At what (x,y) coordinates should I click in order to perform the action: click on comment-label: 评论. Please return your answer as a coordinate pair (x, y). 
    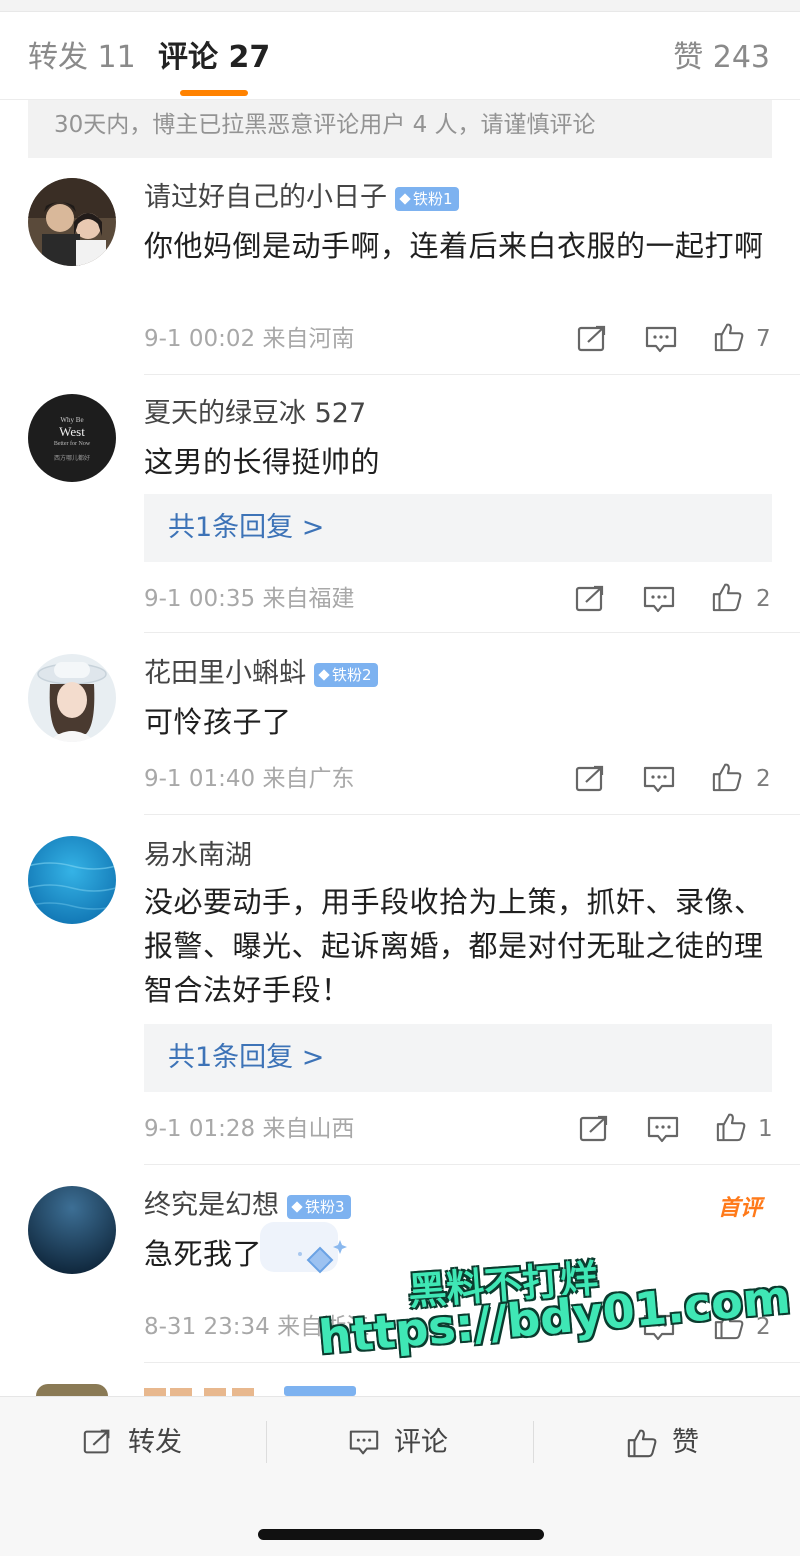
    Looking at the image, I should click on (421, 1442).